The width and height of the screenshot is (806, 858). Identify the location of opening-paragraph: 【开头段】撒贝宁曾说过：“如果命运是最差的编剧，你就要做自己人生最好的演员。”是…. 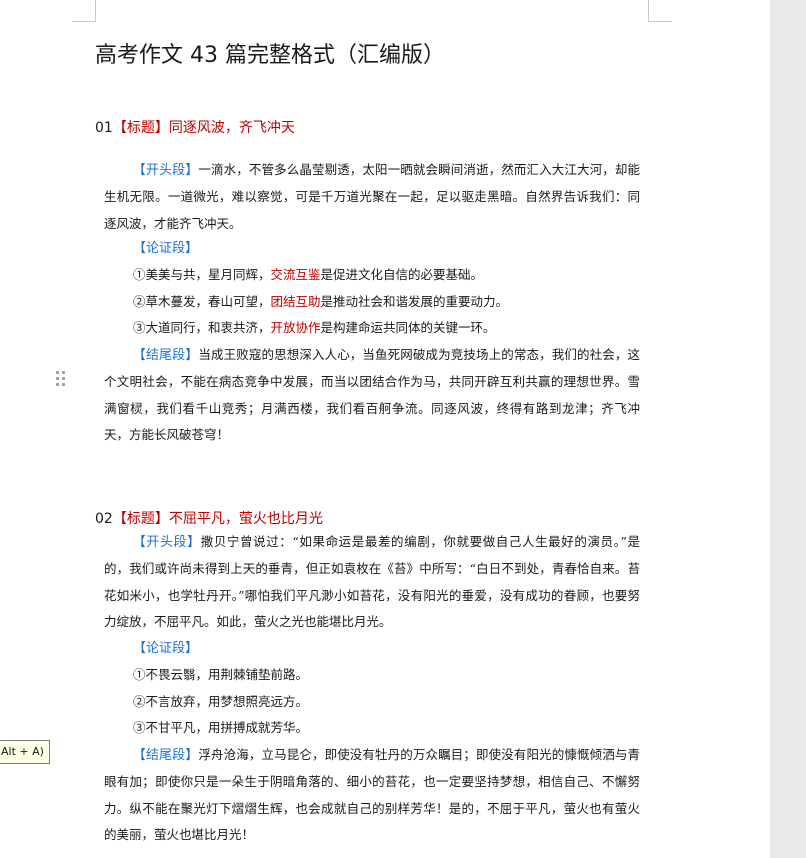
(372, 582).